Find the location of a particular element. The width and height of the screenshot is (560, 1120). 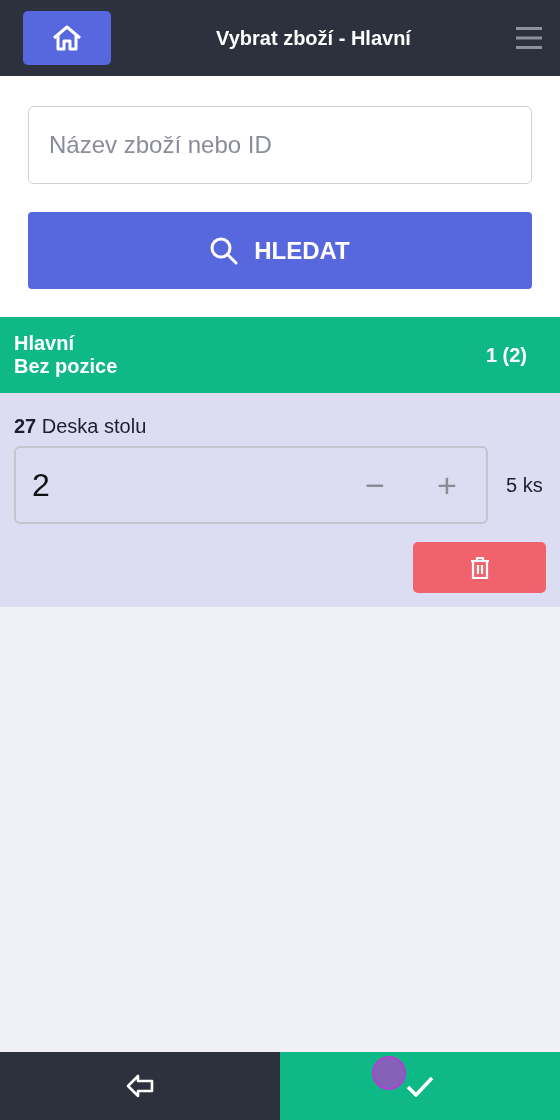

quantity-field: 2 − + is located at coordinates (251, 485).